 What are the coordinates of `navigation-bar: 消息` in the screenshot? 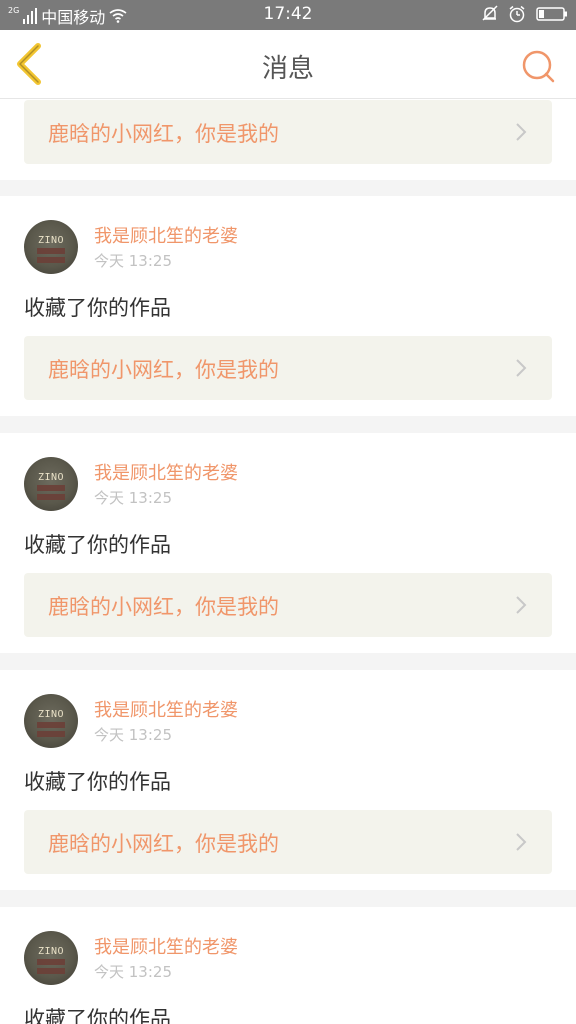 It's located at (288, 64).